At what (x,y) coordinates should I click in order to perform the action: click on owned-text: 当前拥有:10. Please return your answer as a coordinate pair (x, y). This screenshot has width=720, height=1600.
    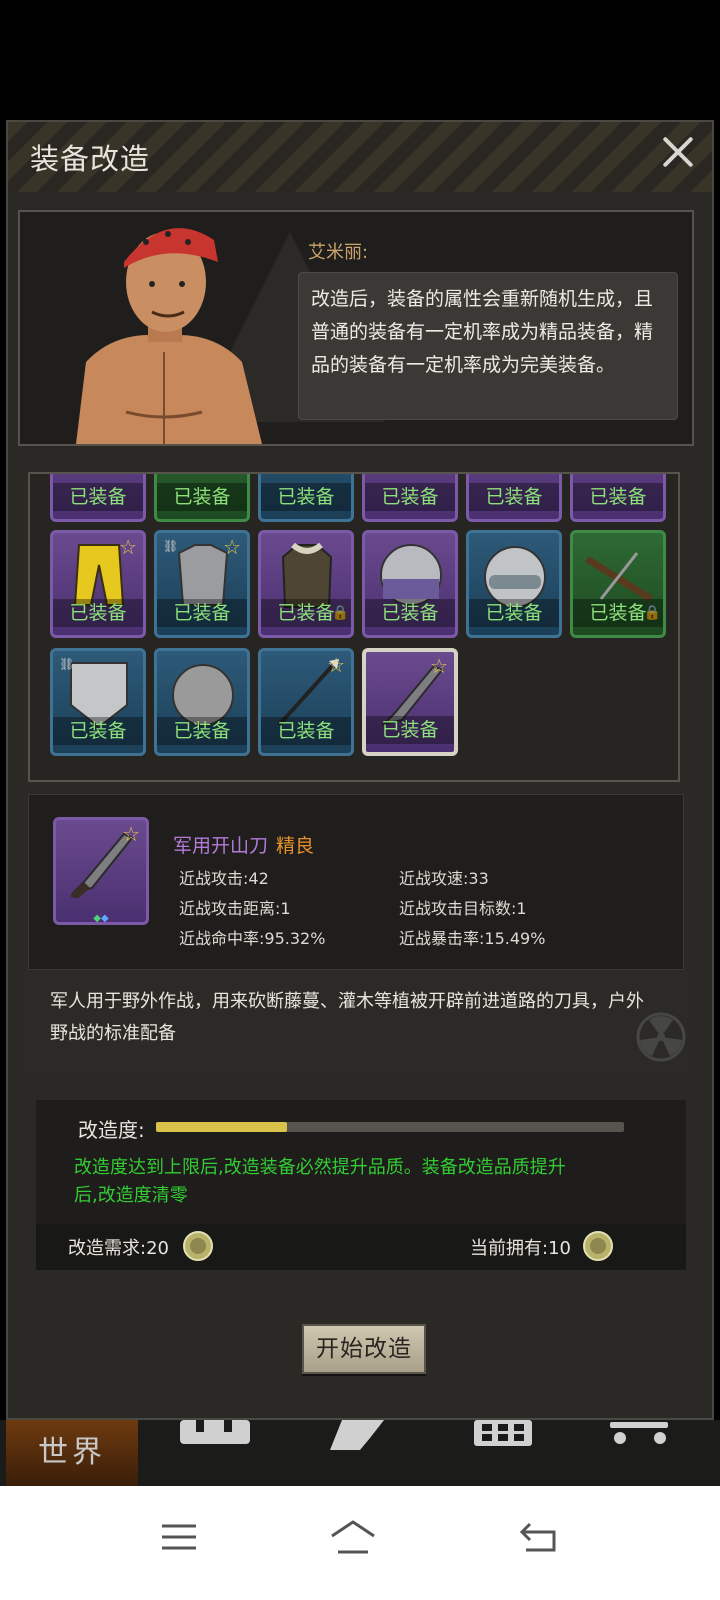
    Looking at the image, I should click on (520, 1248).